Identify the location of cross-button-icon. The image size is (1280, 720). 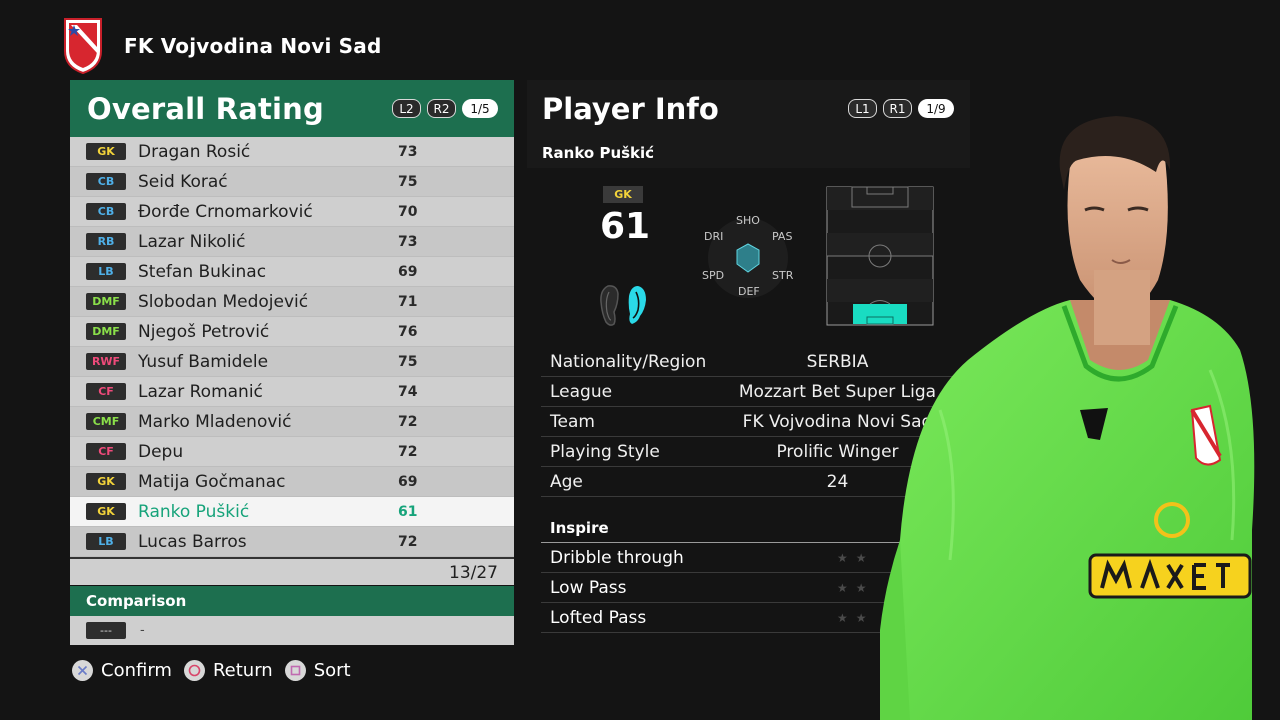
(82, 670).